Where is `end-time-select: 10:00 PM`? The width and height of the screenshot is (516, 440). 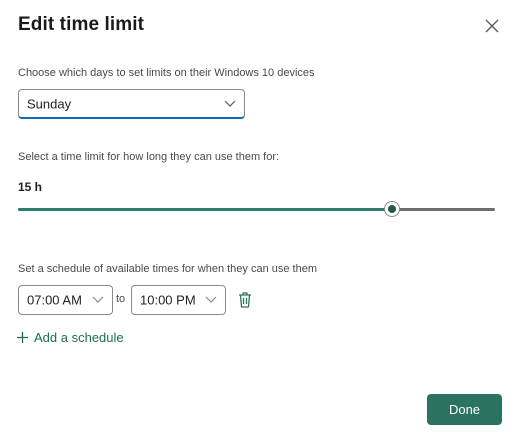 end-time-select: 10:00 PM is located at coordinates (178, 300).